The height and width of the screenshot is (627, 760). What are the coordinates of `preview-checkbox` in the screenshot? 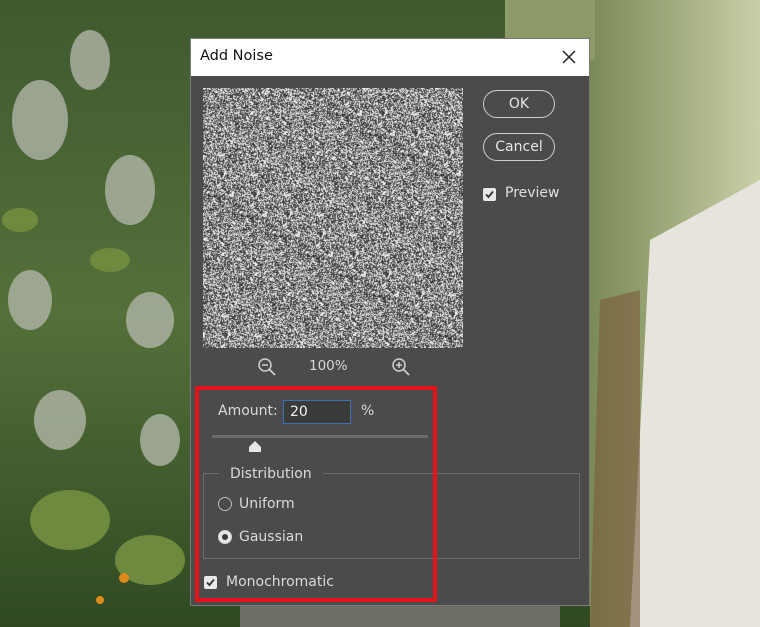 It's located at (489, 194).